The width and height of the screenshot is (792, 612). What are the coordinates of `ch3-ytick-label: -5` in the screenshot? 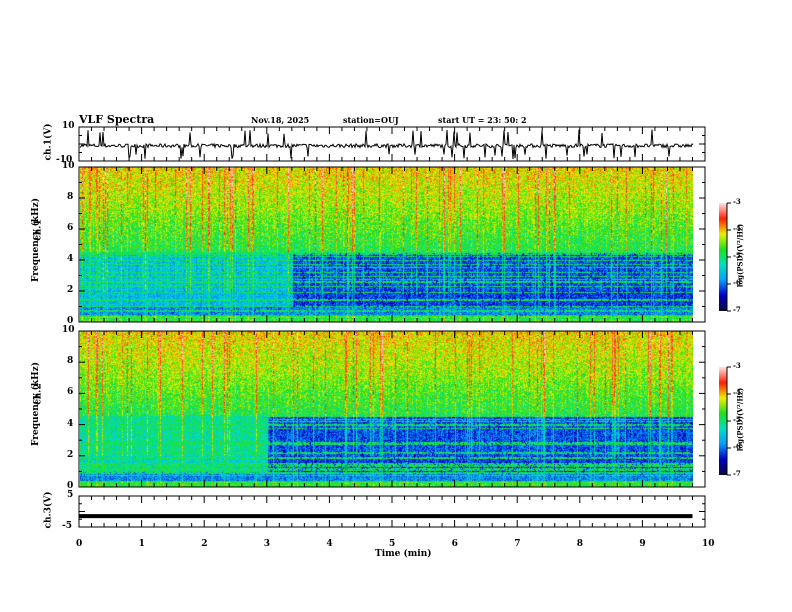 It's located at (67, 526).